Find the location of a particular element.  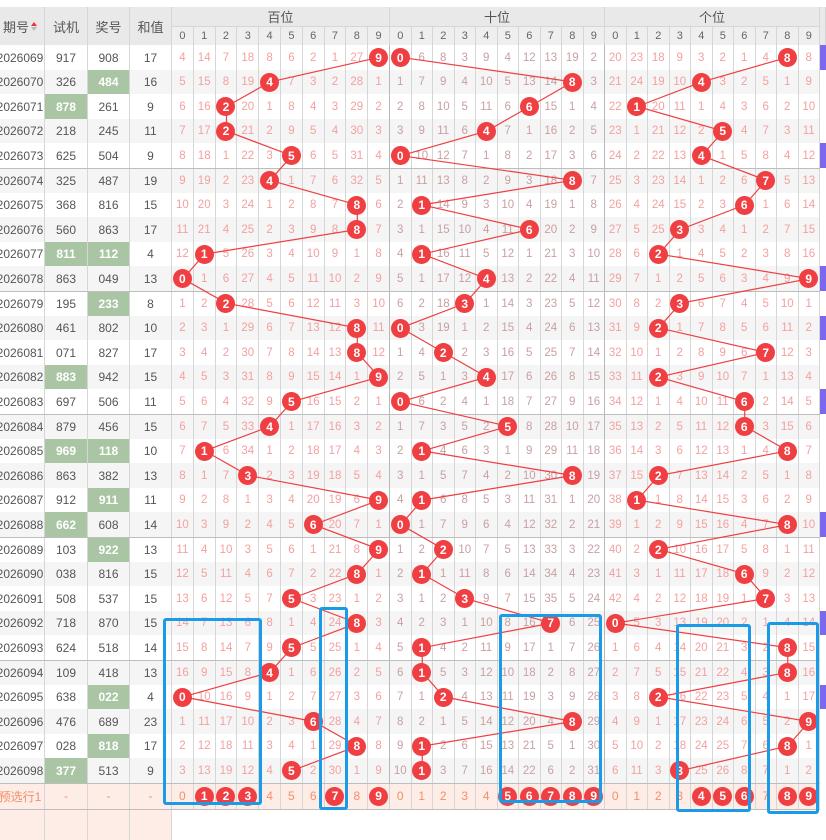

preselect-digit-selected: 3 is located at coordinates (248, 796).